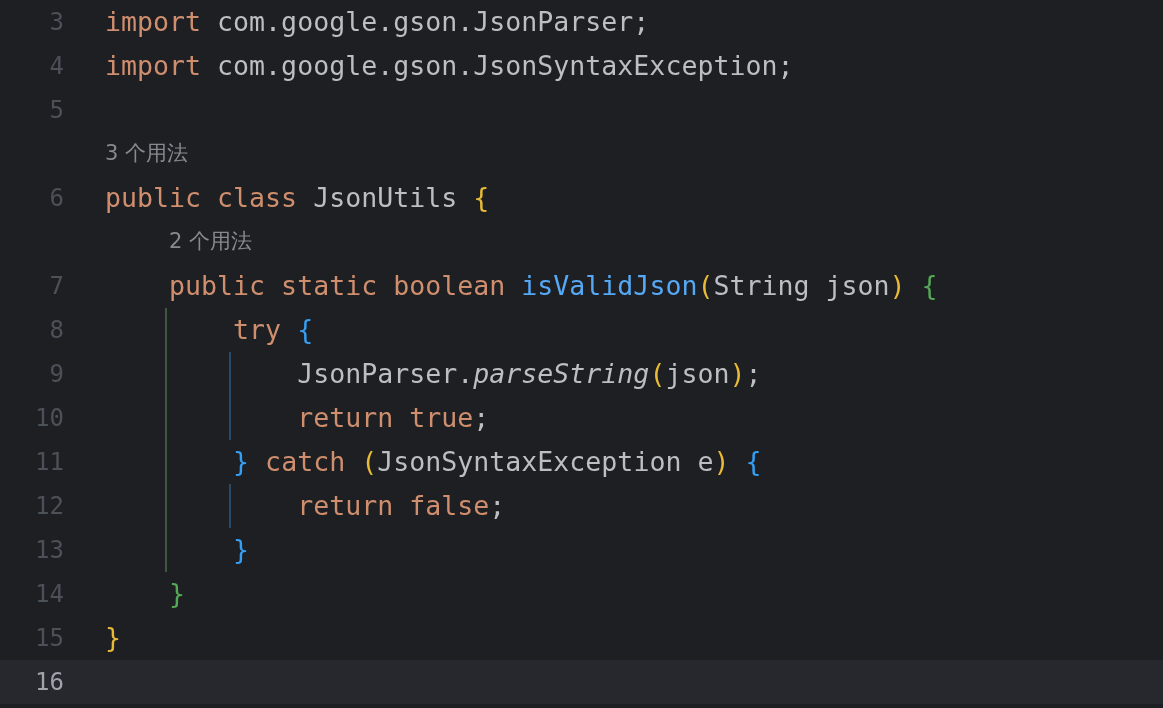  I want to click on code-line: import com.google.gson.JsonParser;, so click(377, 22).